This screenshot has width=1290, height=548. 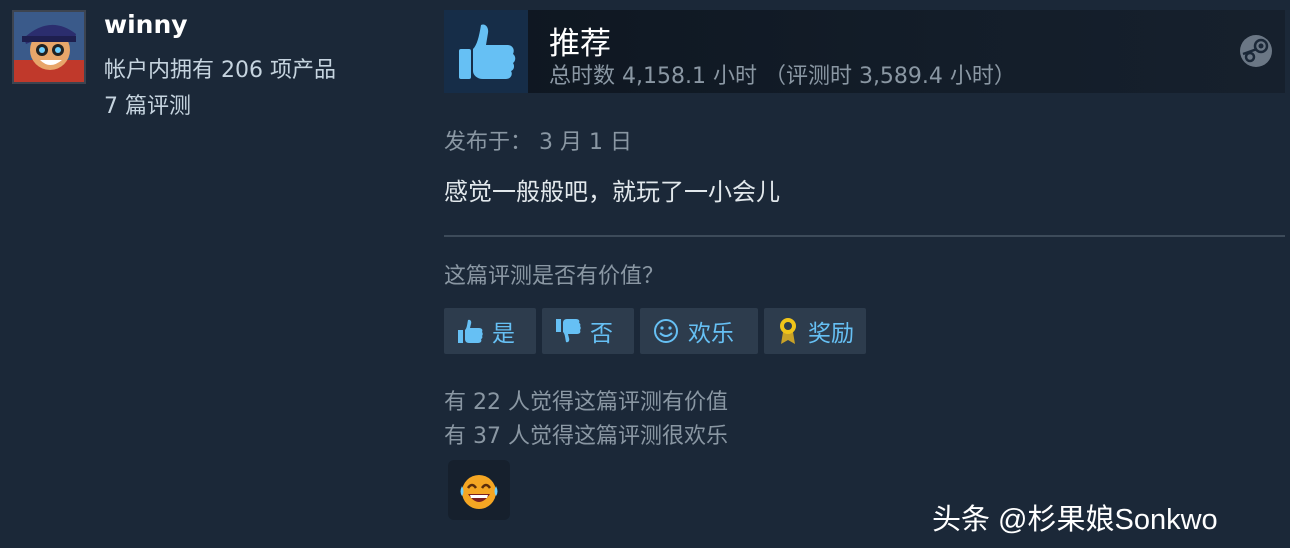 I want to click on award-label: 奖励, so click(x=831, y=334).